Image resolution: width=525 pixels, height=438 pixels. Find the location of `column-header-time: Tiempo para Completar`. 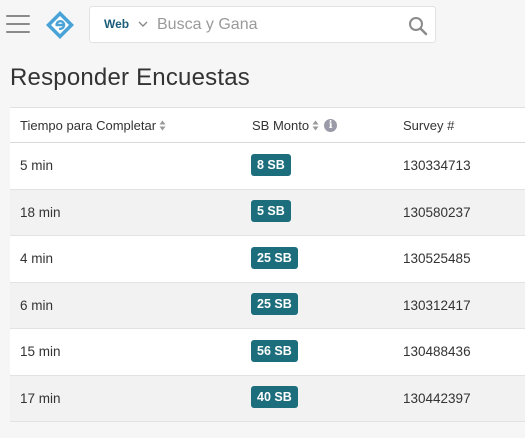

column-header-time: Tiempo para Completar is located at coordinates (93, 125).